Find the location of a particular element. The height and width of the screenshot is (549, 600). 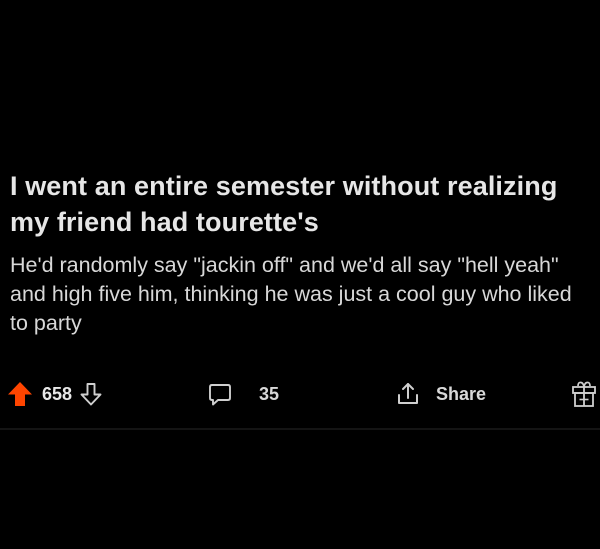

share-button: Share is located at coordinates (440, 394).